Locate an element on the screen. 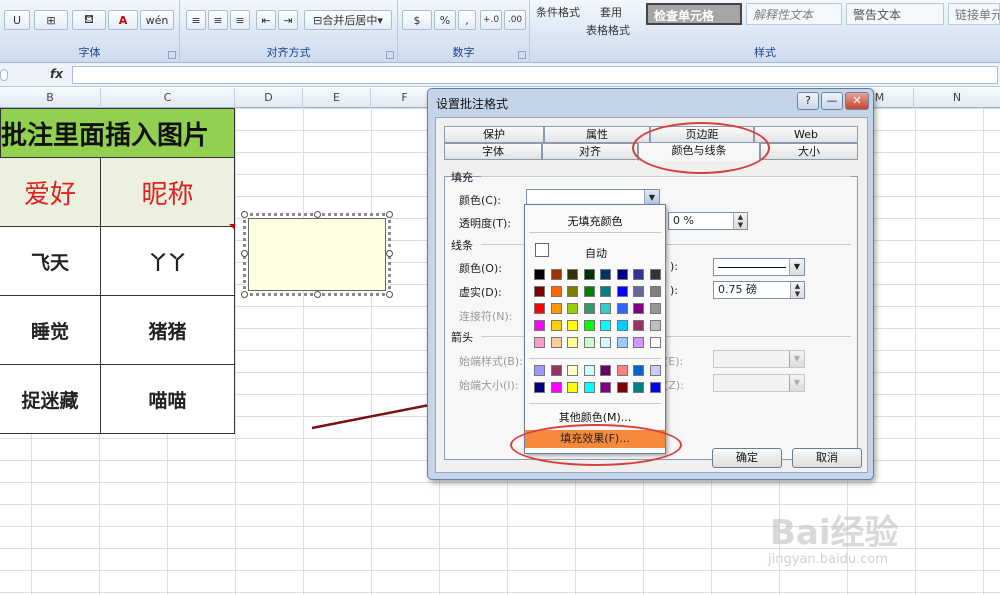  comment-body is located at coordinates (317, 254).